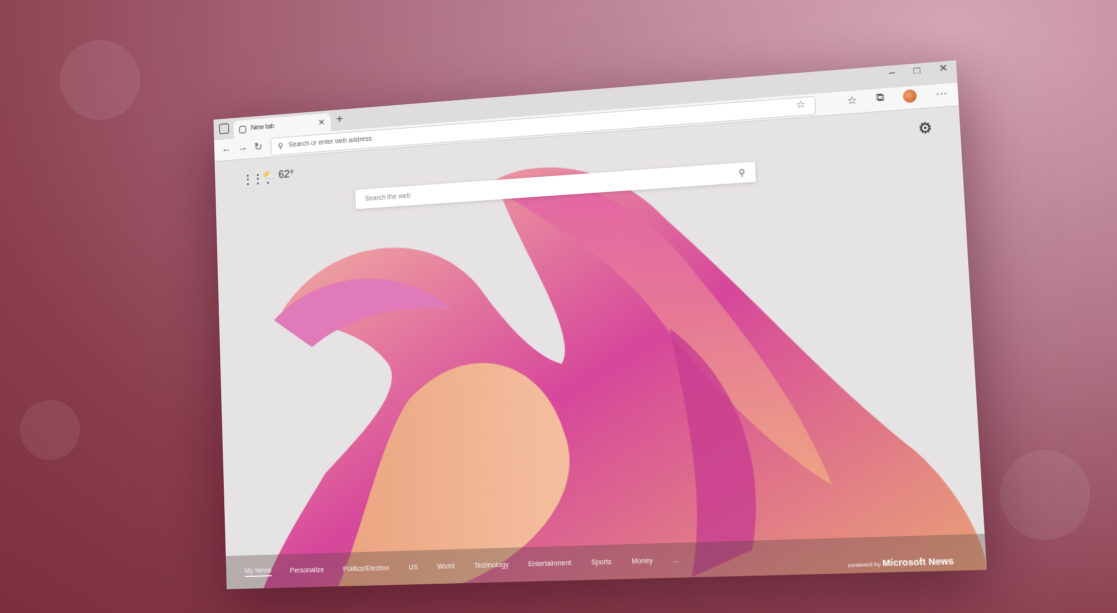  Describe the element at coordinates (916, 71) in the screenshot. I see `maximize-button: □` at that location.